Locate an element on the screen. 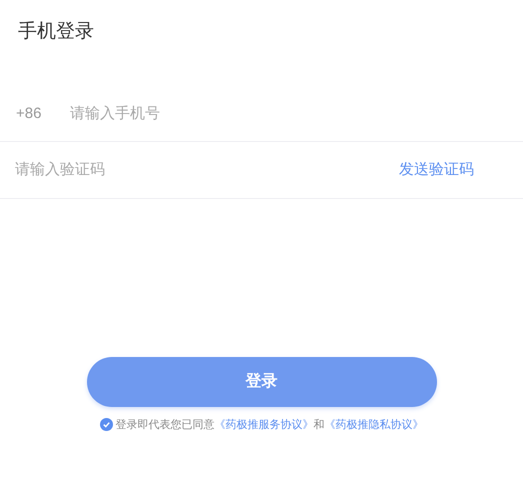 This screenshot has width=523, height=493. phone-input-field: 请输入手机号 is located at coordinates (296, 113).